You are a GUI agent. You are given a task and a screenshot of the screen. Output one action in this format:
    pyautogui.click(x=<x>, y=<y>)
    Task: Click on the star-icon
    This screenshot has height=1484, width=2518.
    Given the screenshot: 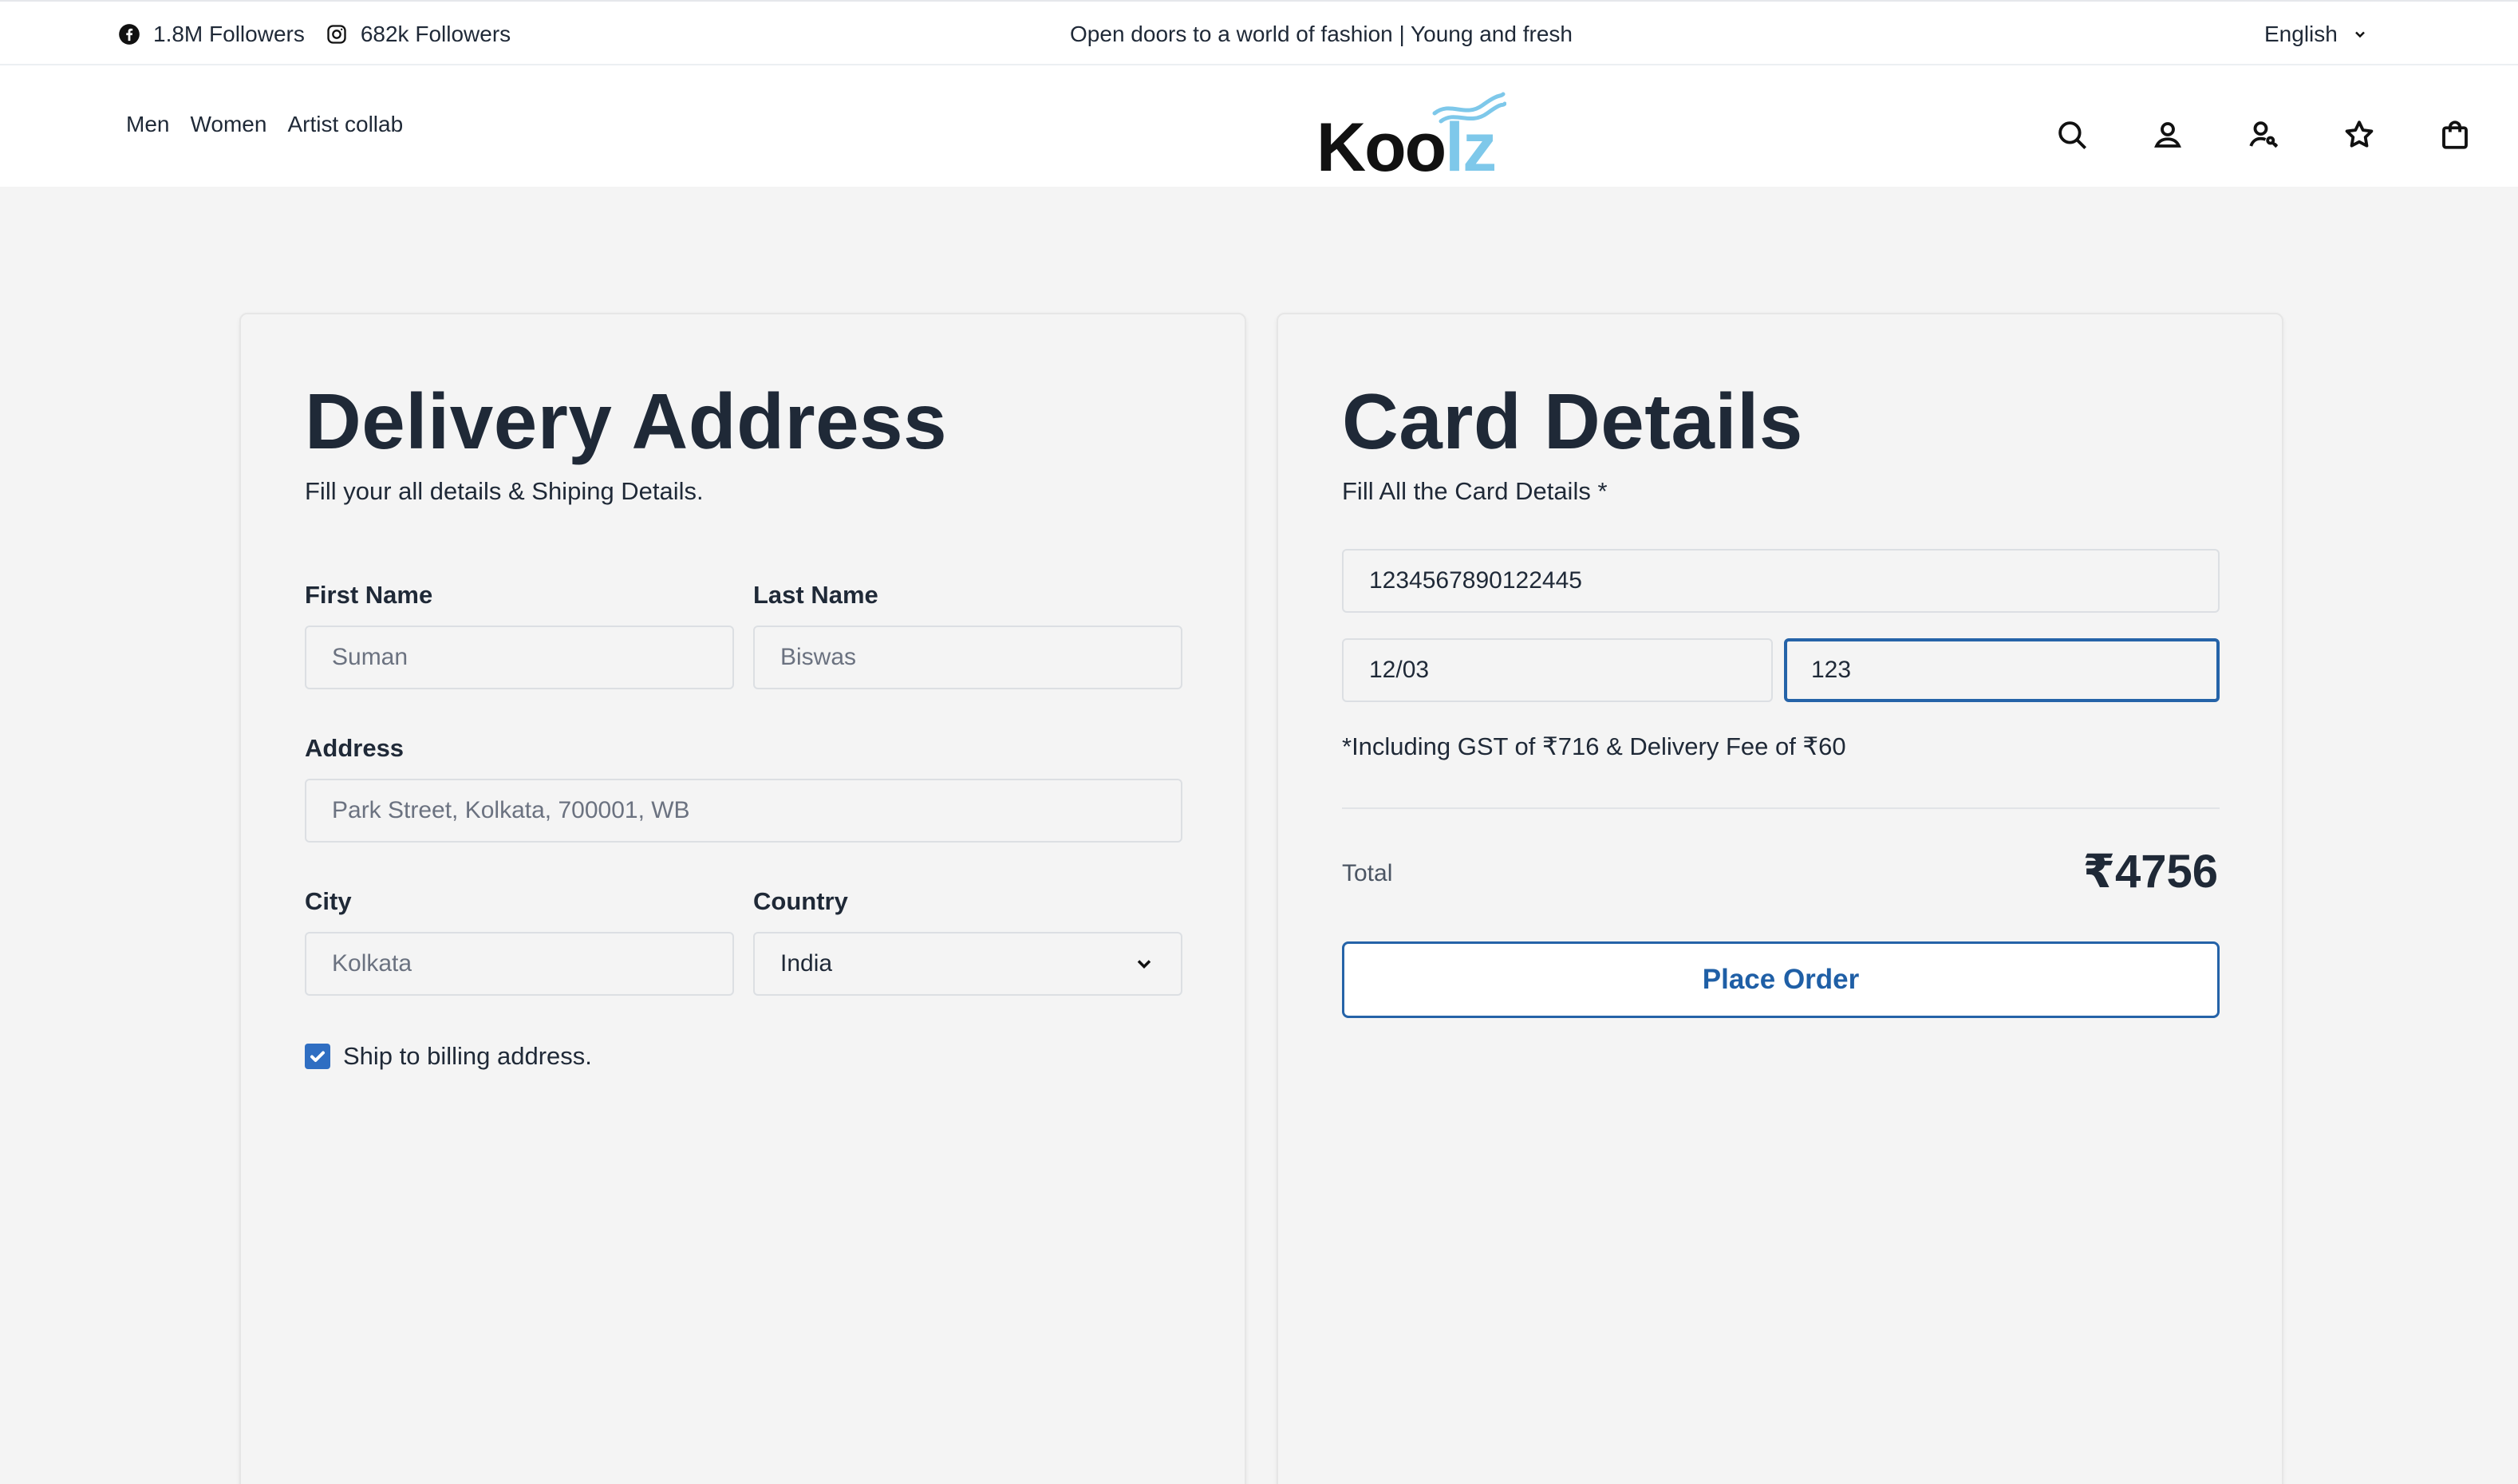 What is the action you would take?
    pyautogui.click(x=2359, y=134)
    